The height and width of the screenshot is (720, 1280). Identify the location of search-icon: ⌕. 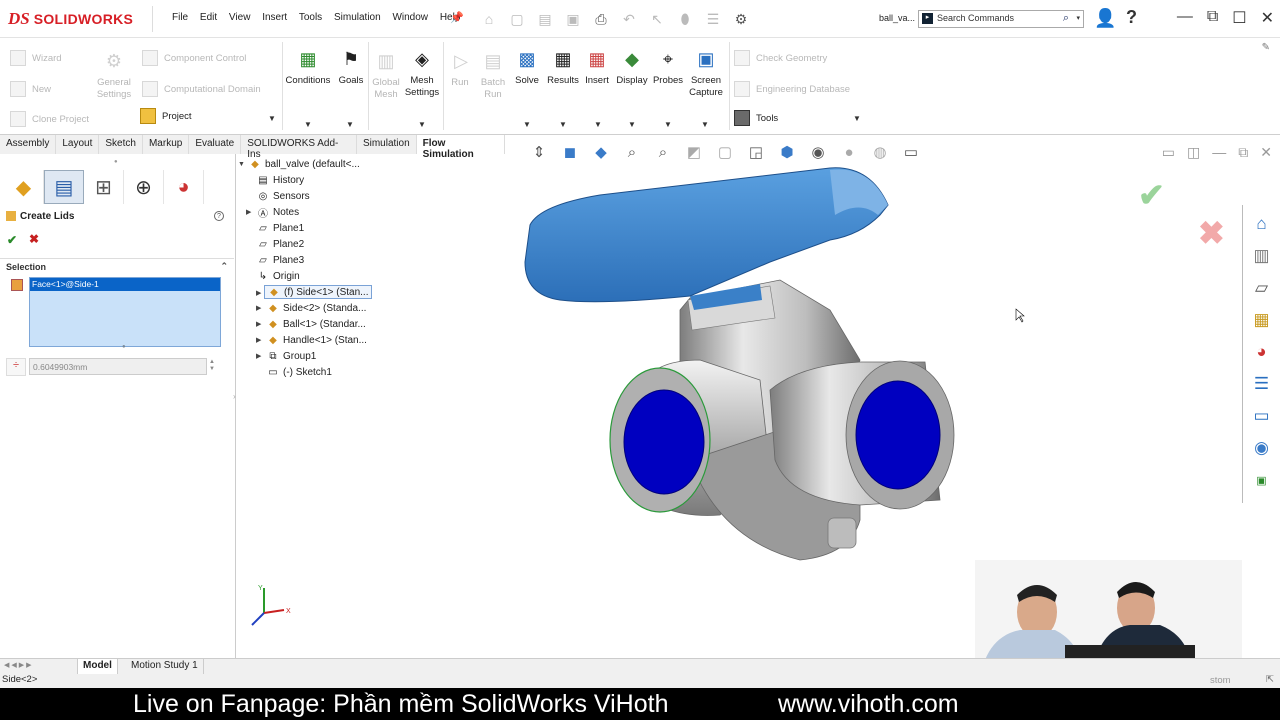
(1066, 18).